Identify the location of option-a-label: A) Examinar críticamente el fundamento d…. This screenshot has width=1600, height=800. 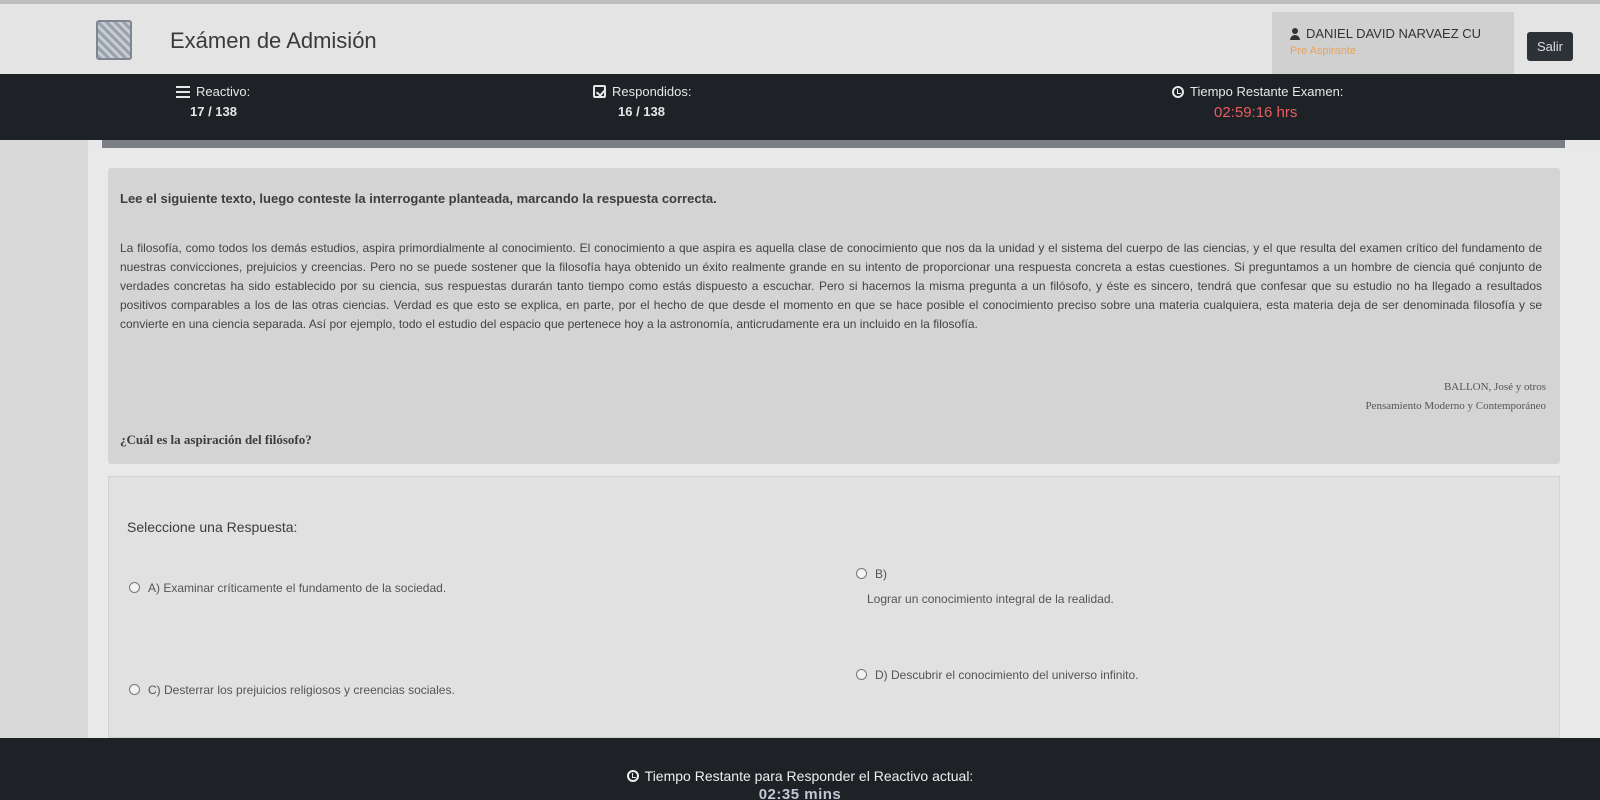
(297, 588).